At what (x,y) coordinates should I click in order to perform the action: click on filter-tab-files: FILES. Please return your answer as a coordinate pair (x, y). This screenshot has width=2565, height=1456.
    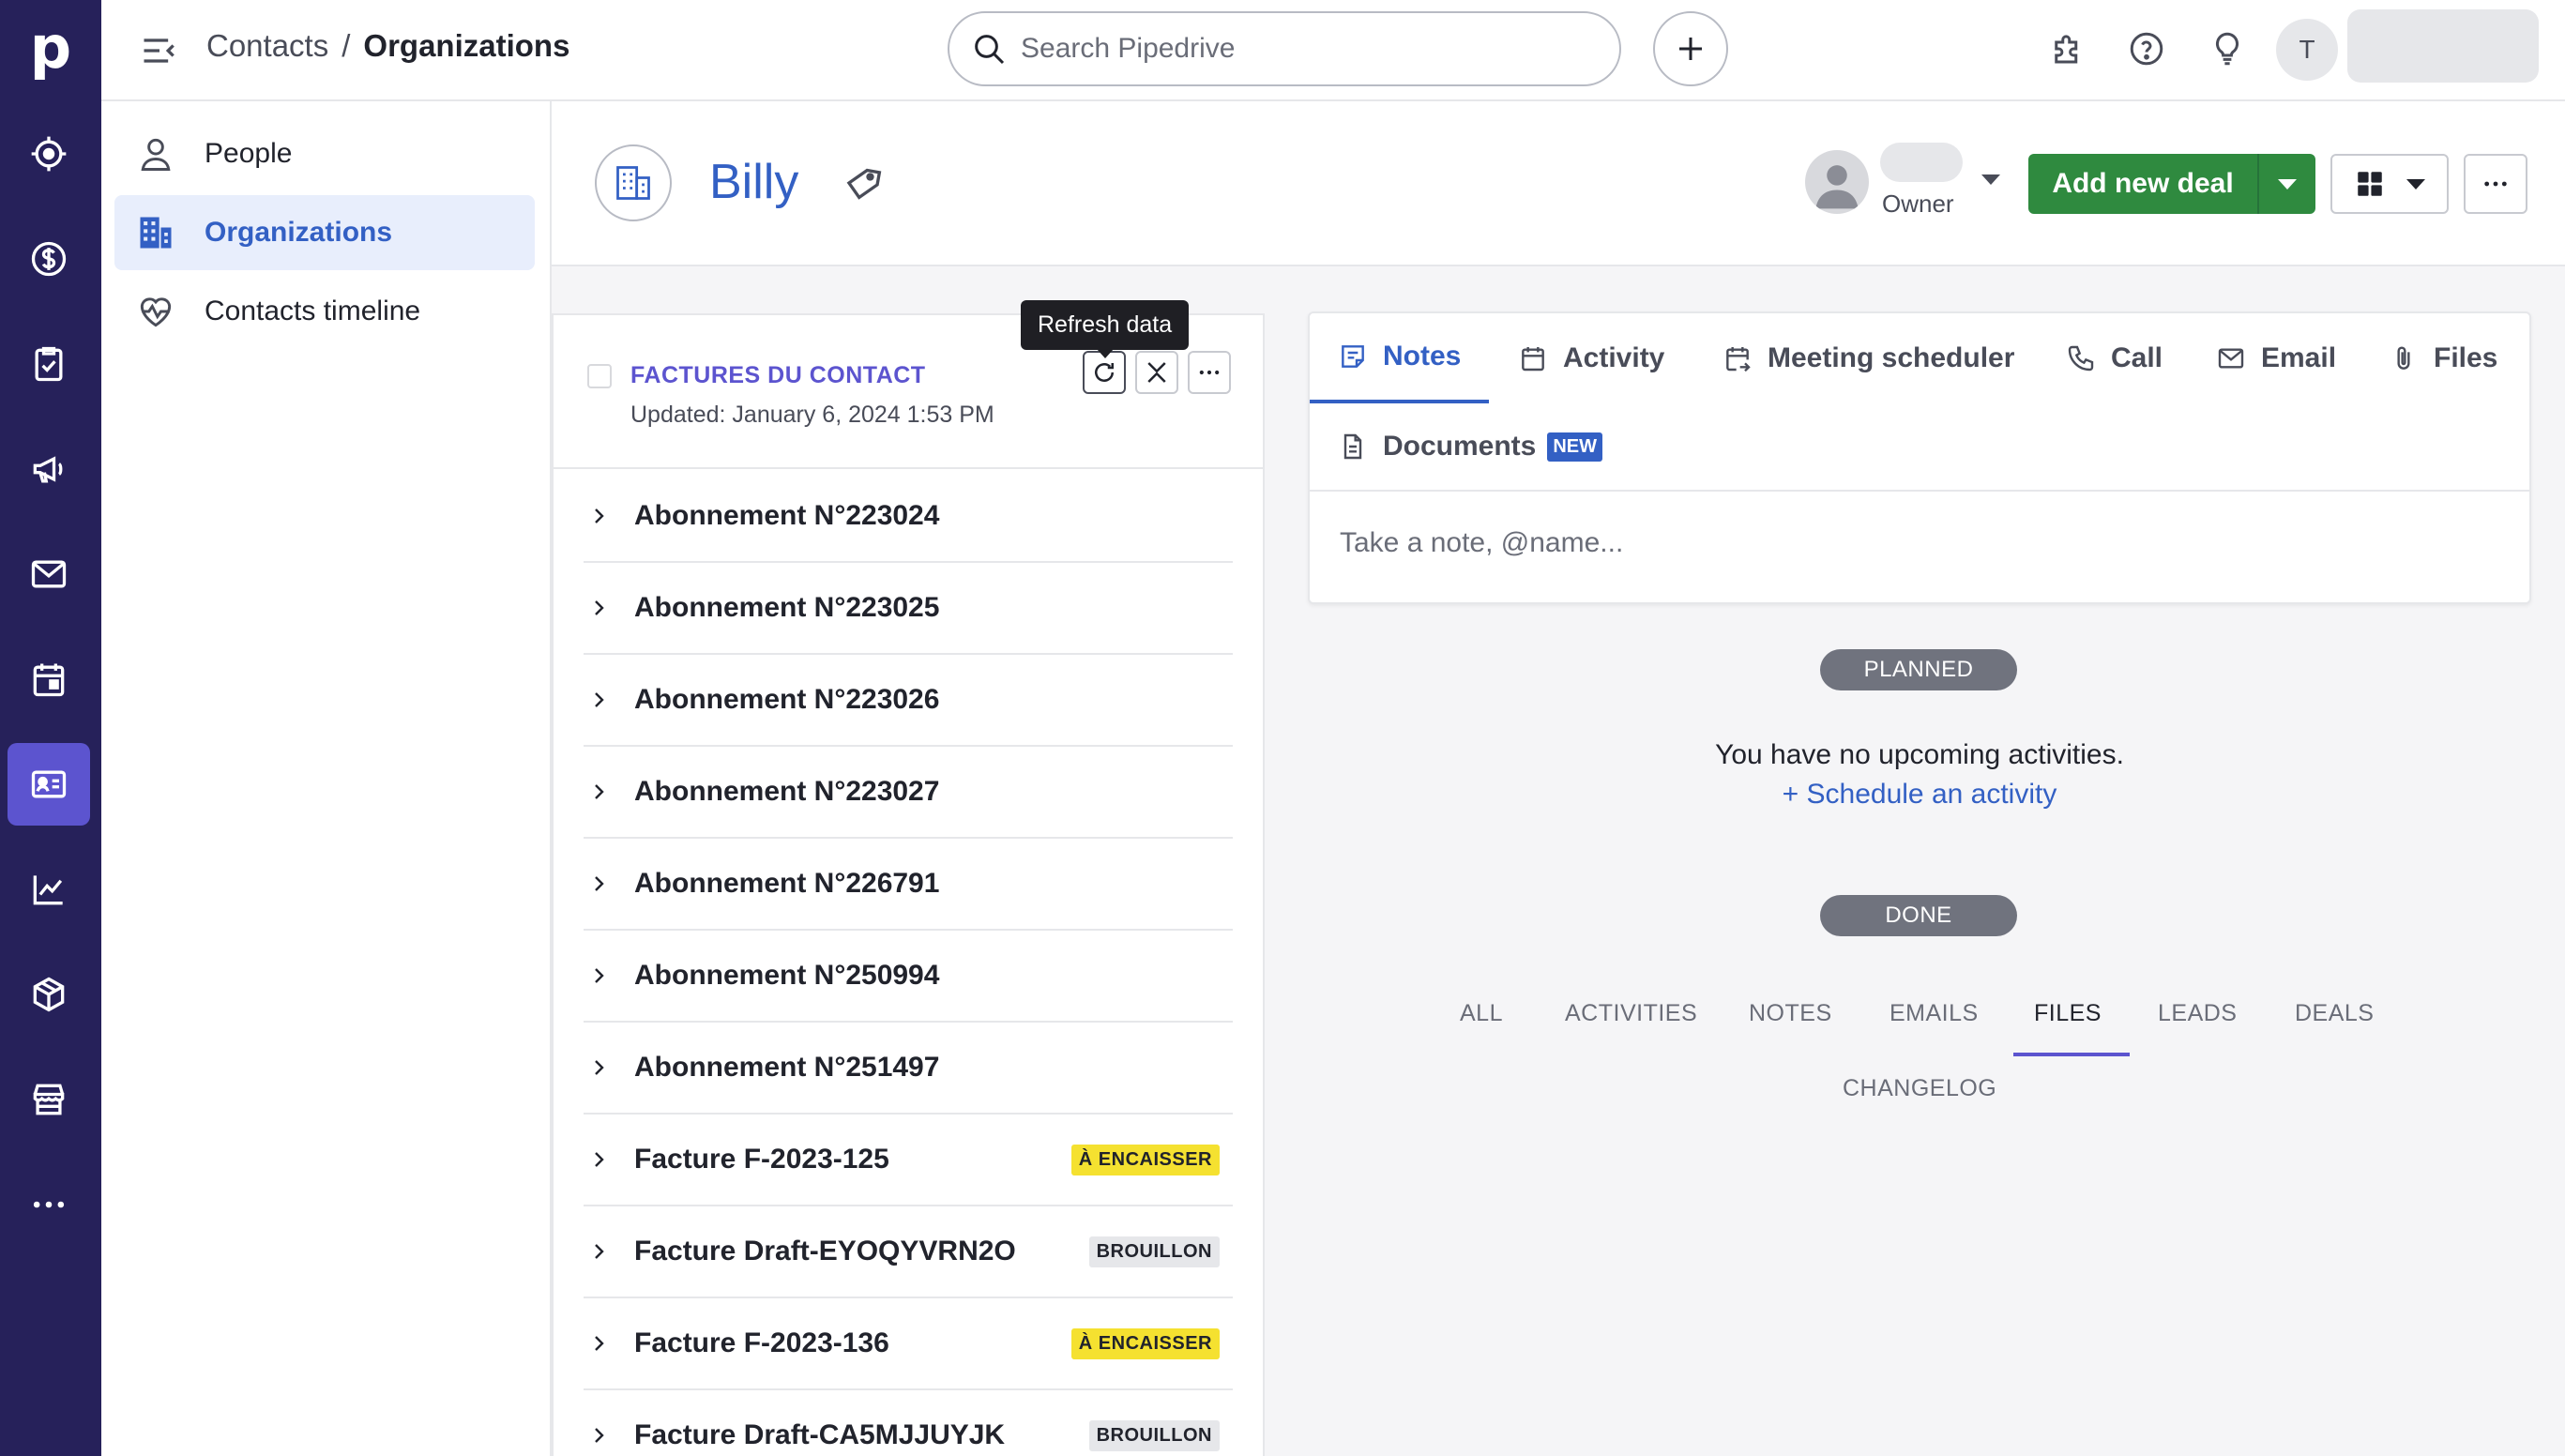
    Looking at the image, I should click on (2068, 1013).